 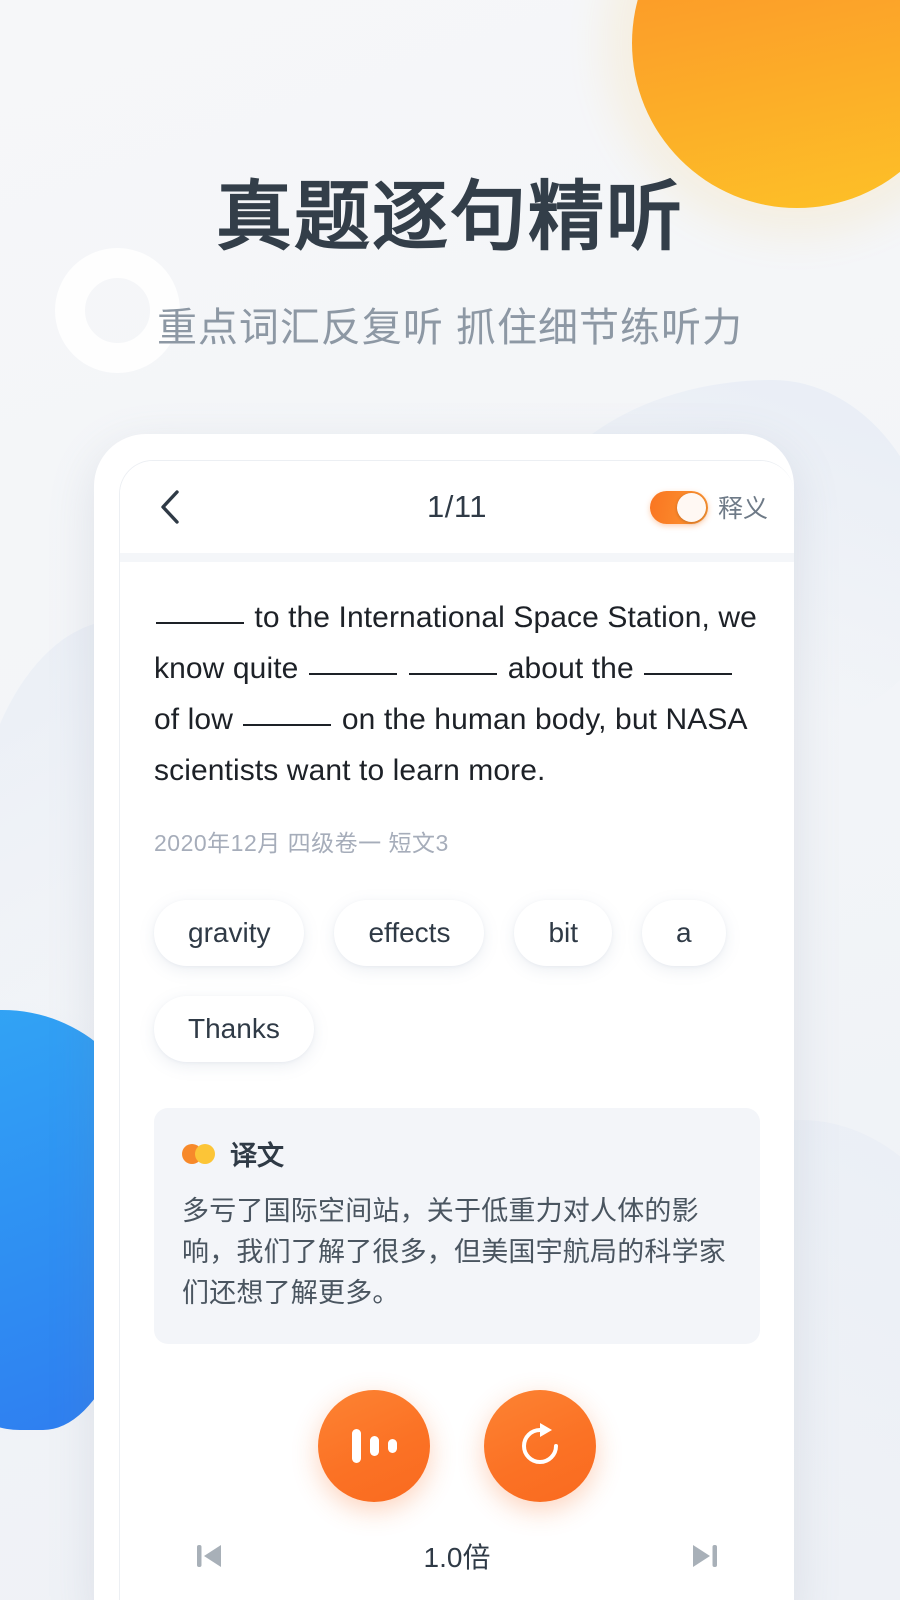 I want to click on translation-title: 译文, so click(x=257, y=1156).